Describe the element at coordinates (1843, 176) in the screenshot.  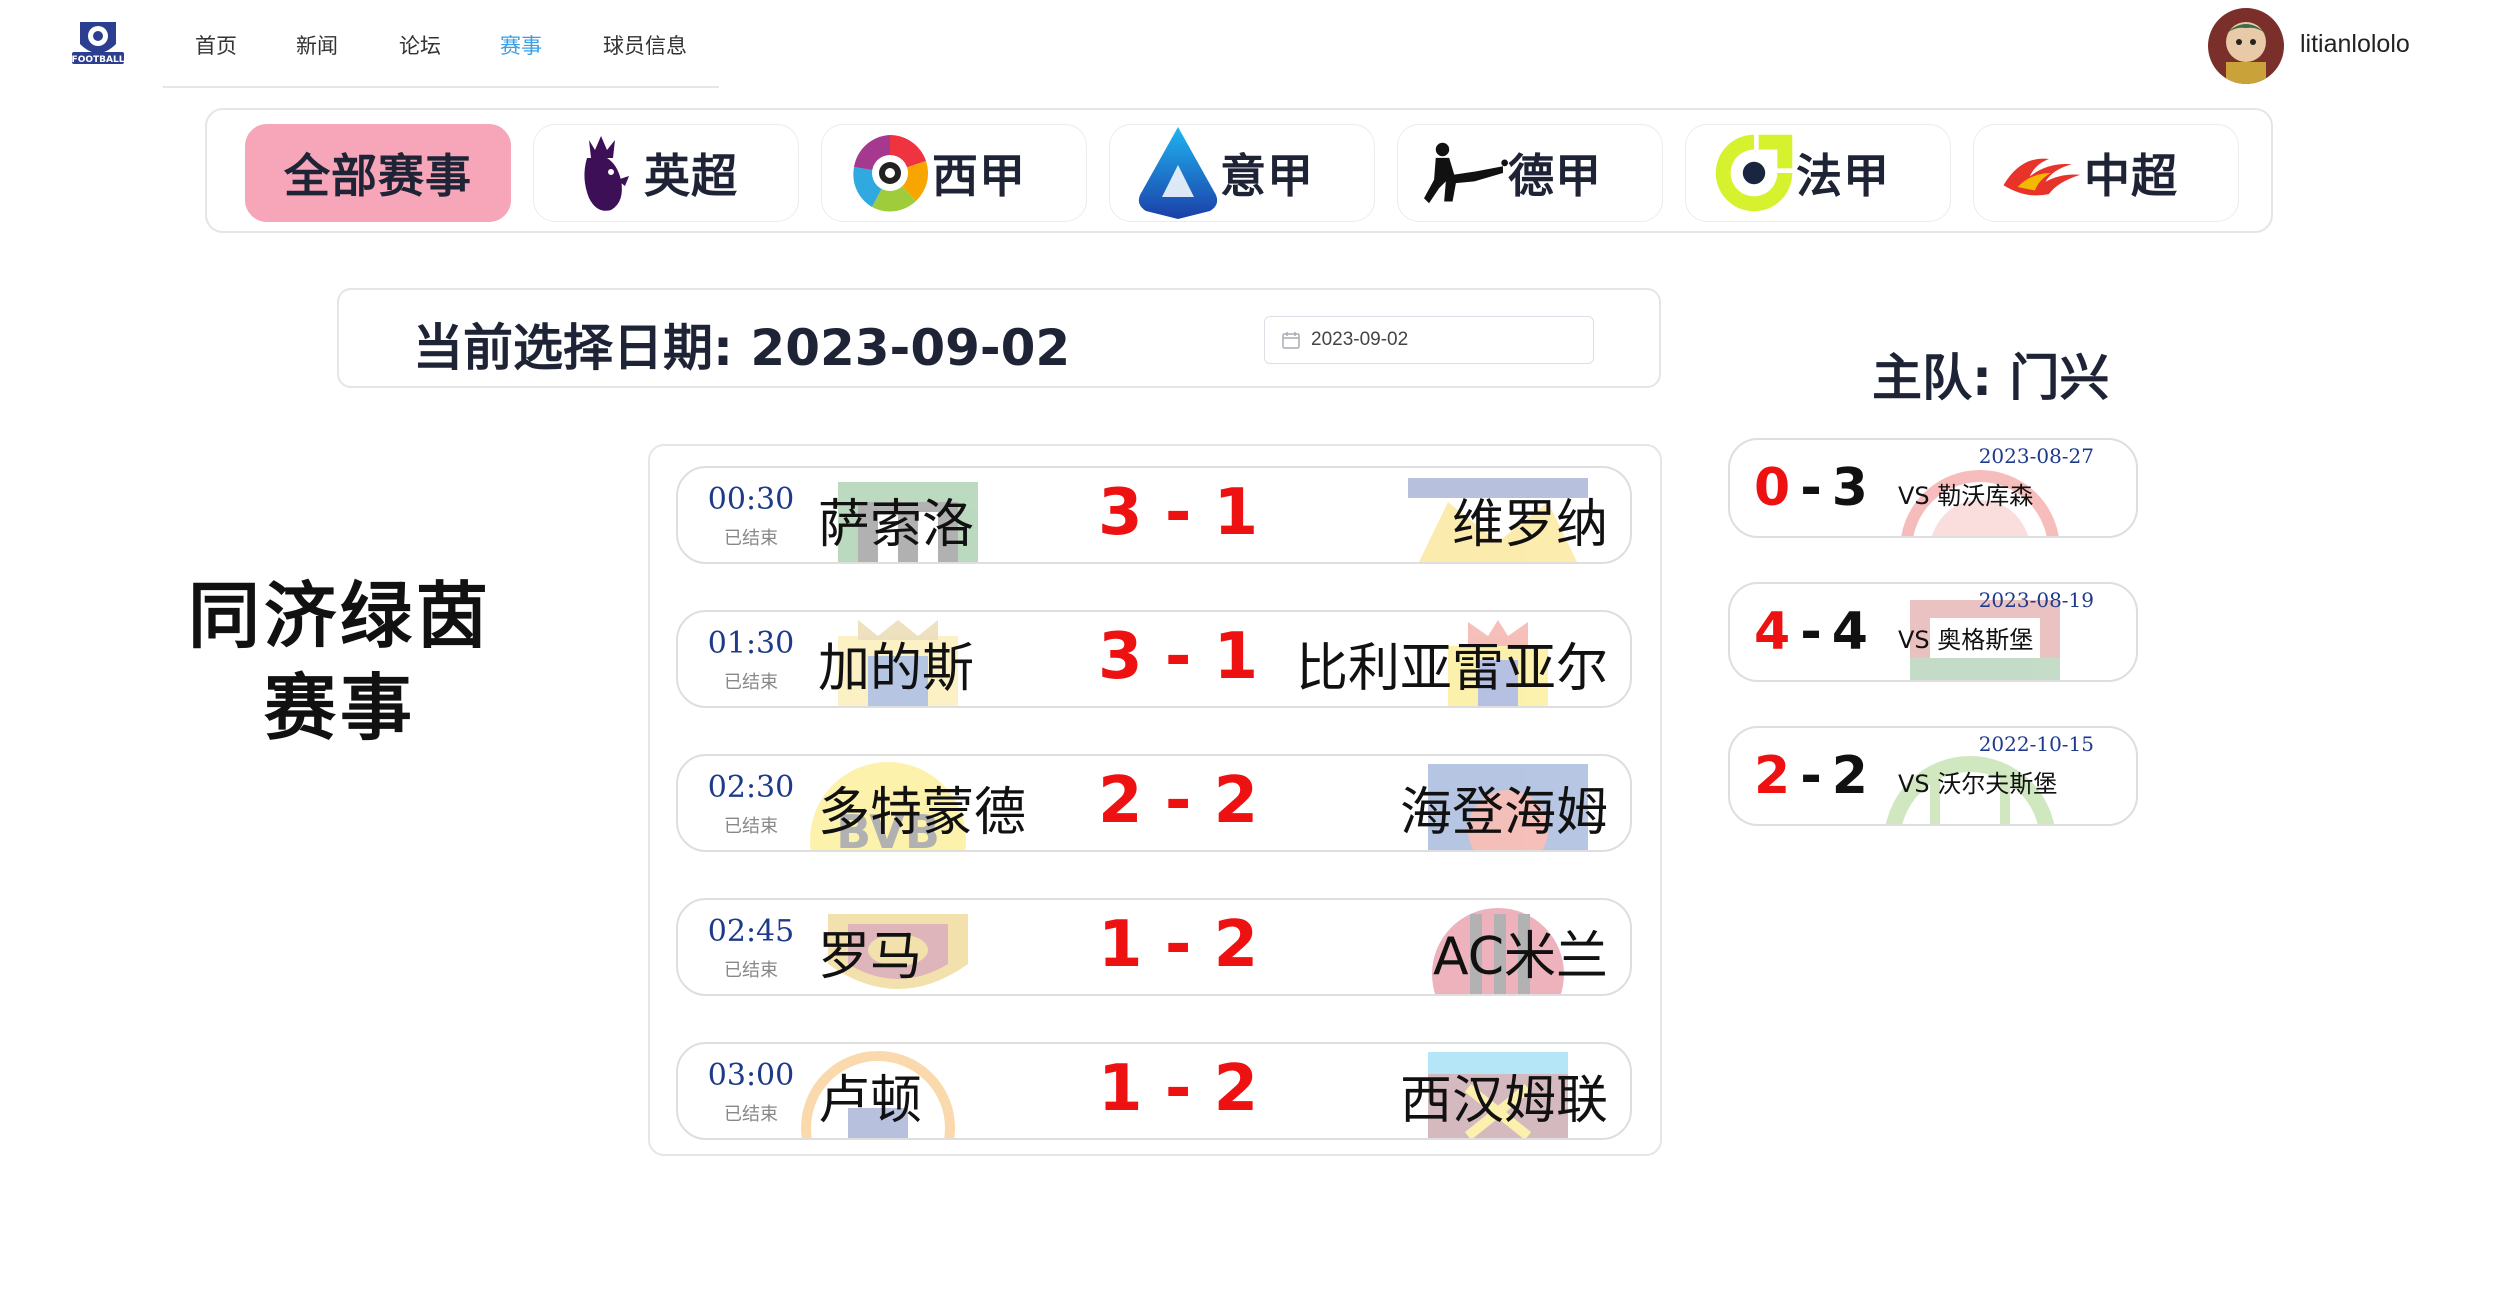
I see `league-tab-label: 法甲` at that location.